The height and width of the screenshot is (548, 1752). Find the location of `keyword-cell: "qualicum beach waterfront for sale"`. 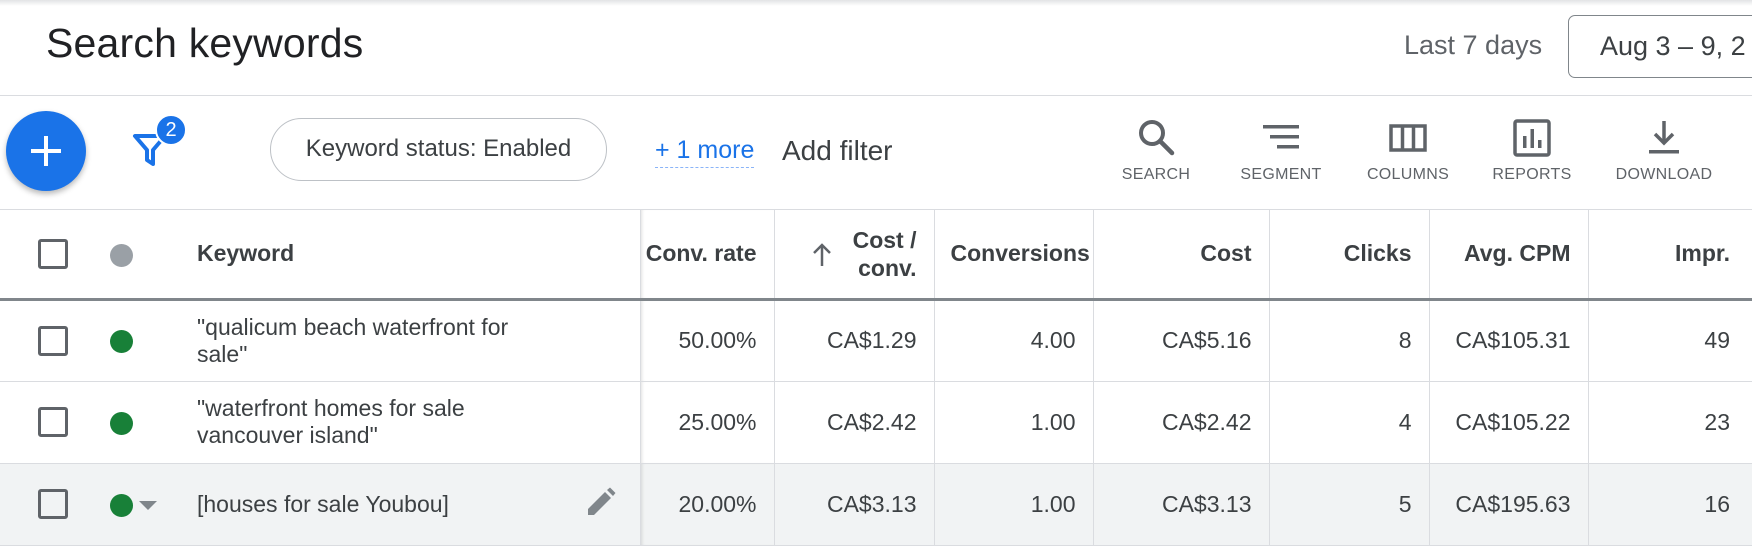

keyword-cell: "qualicum beach waterfront for sale" is located at coordinates (415, 340).